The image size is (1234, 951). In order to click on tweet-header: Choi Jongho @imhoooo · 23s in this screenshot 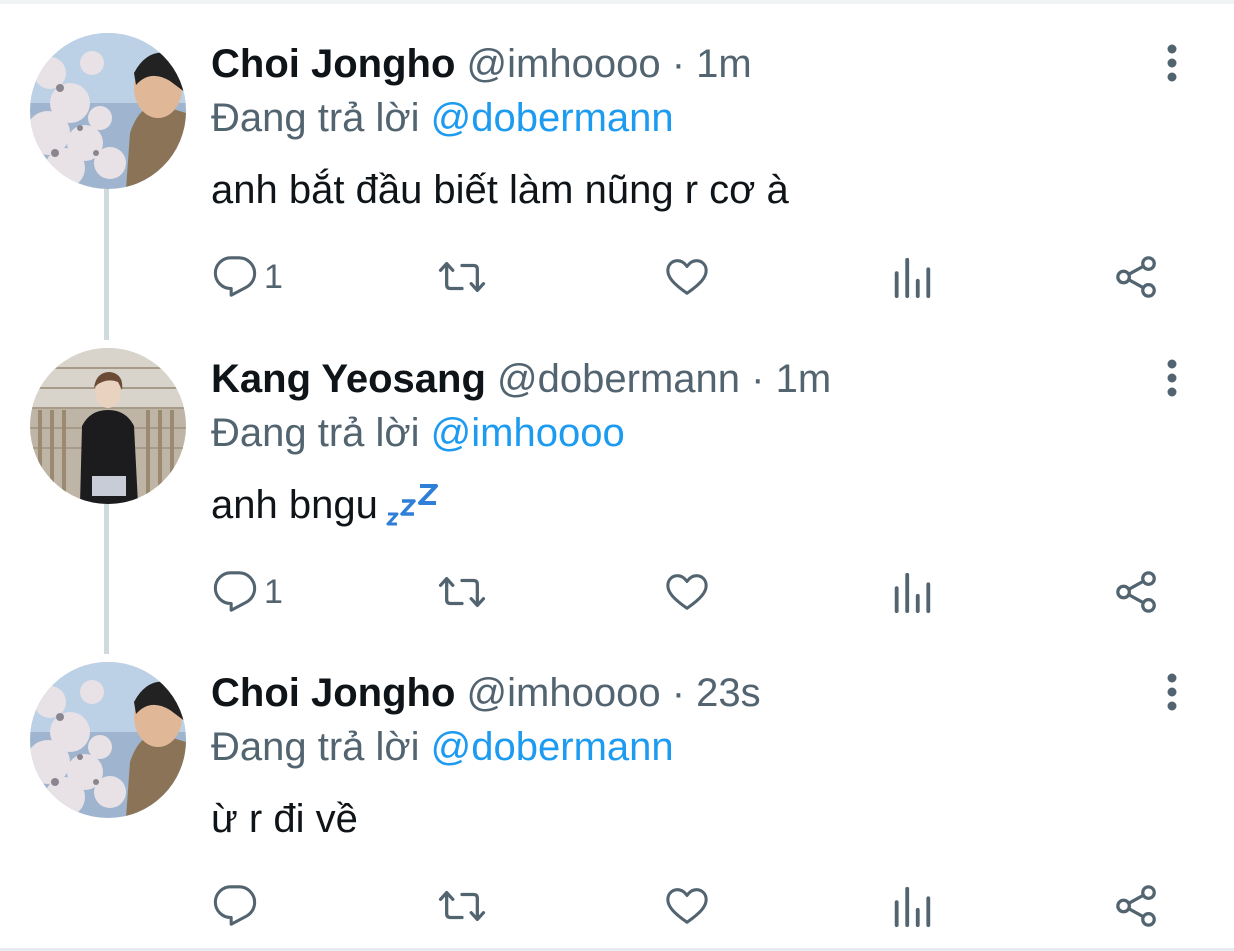, I will do `click(486, 693)`.